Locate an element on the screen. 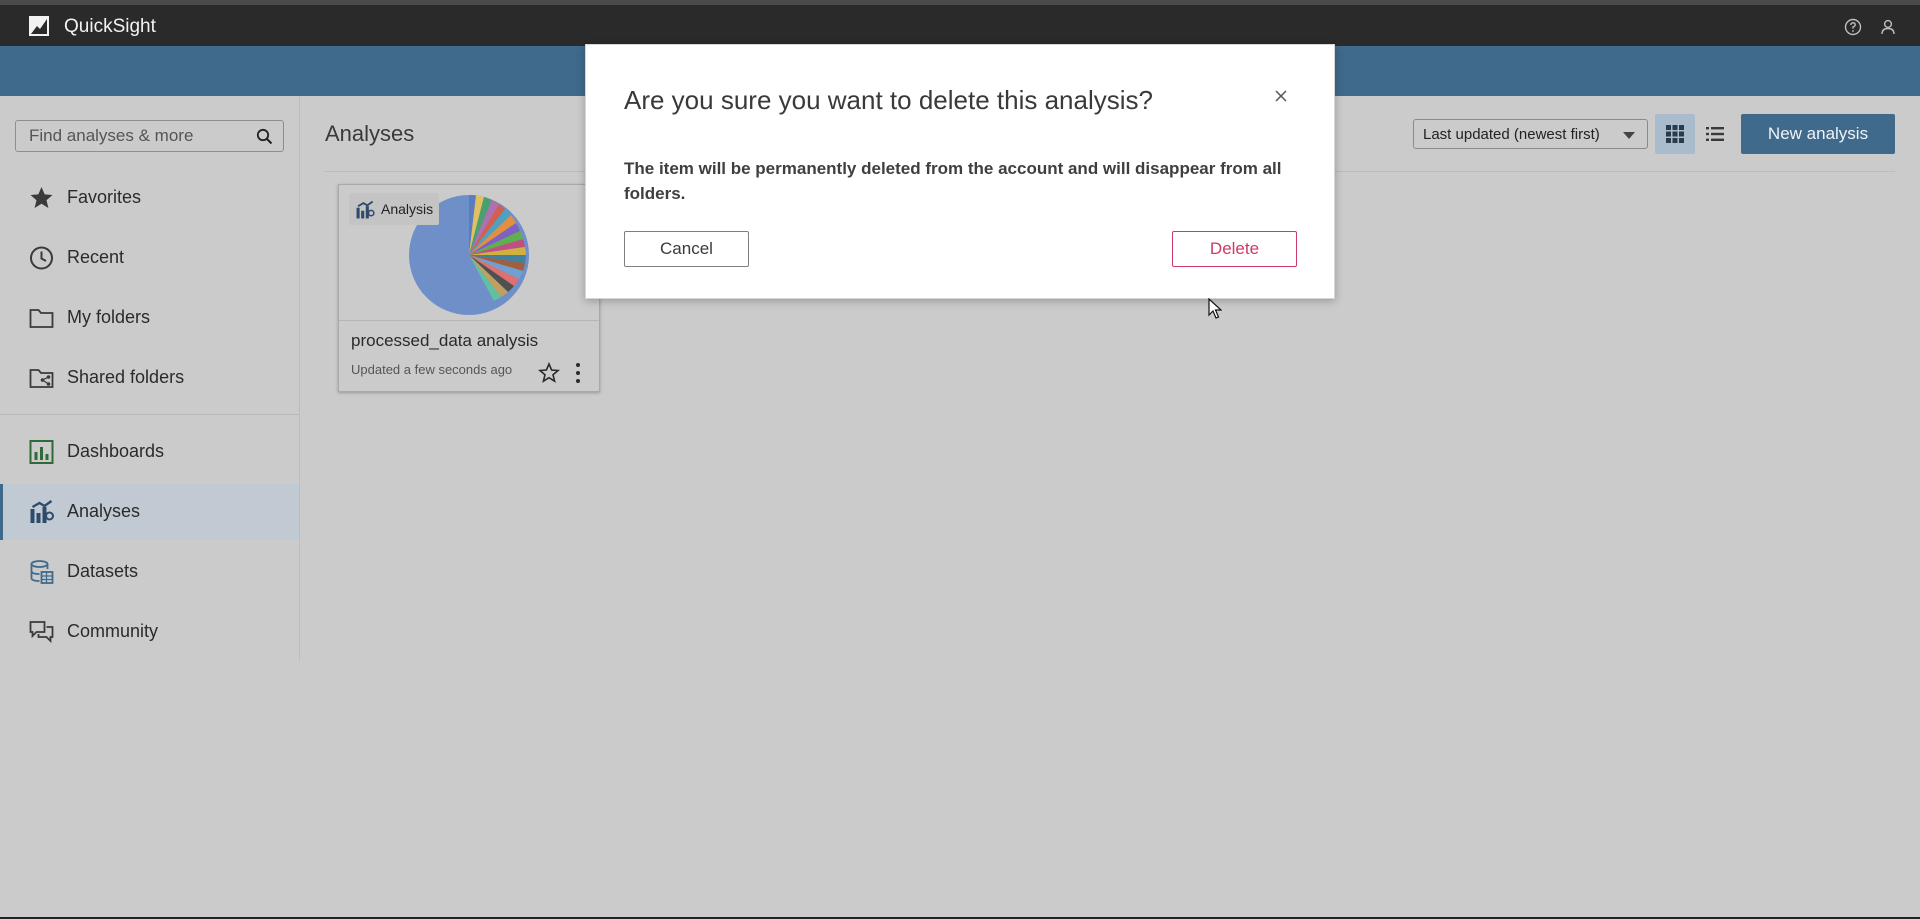 Image resolution: width=1920 pixels, height=919 pixels. clock-icon is located at coordinates (41, 258).